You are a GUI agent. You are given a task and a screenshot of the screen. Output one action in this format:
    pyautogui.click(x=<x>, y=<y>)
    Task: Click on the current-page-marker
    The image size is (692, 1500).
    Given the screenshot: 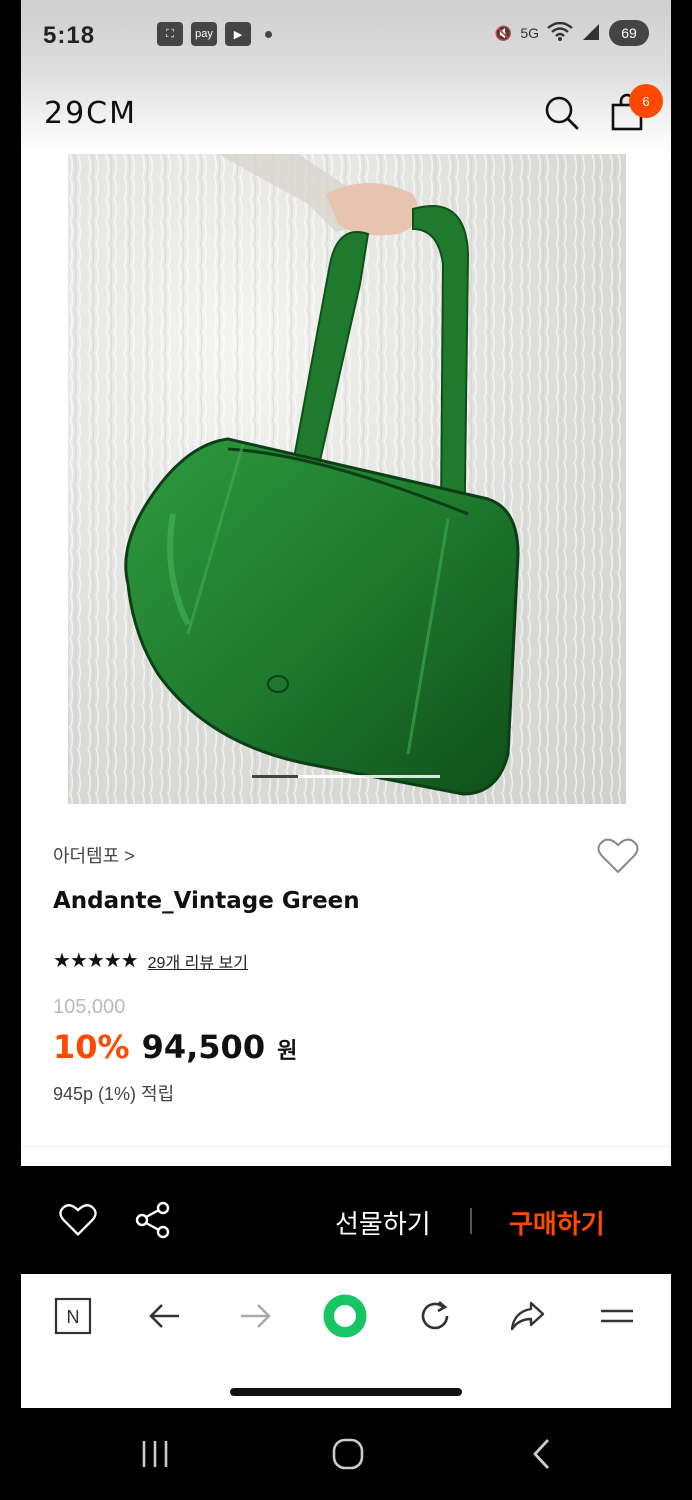 What is the action you would take?
    pyautogui.click(x=275, y=776)
    